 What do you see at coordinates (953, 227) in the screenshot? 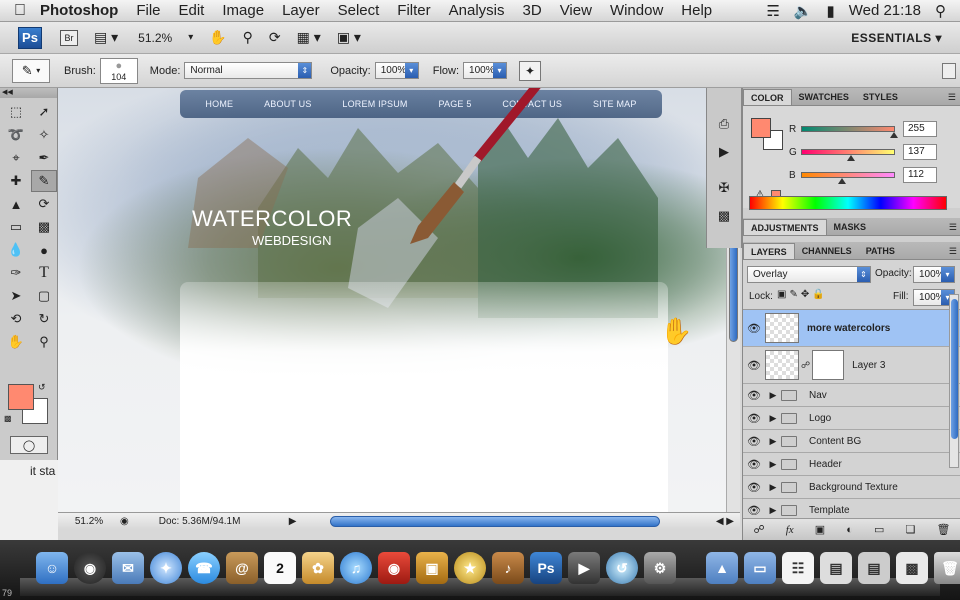
I see `panel-menu-icon: ☰` at bounding box center [953, 227].